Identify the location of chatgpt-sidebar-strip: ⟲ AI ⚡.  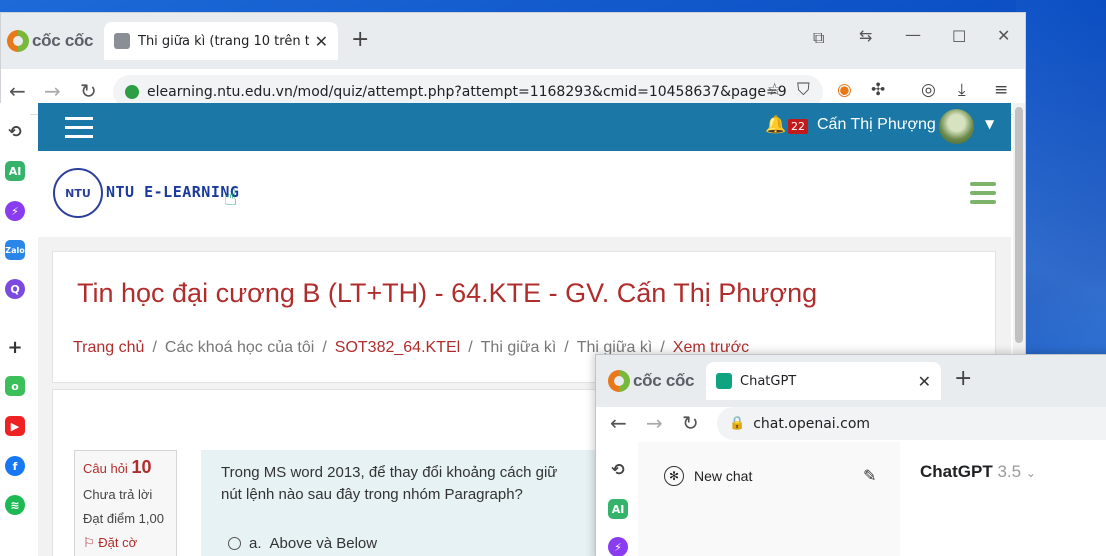
(617, 503).